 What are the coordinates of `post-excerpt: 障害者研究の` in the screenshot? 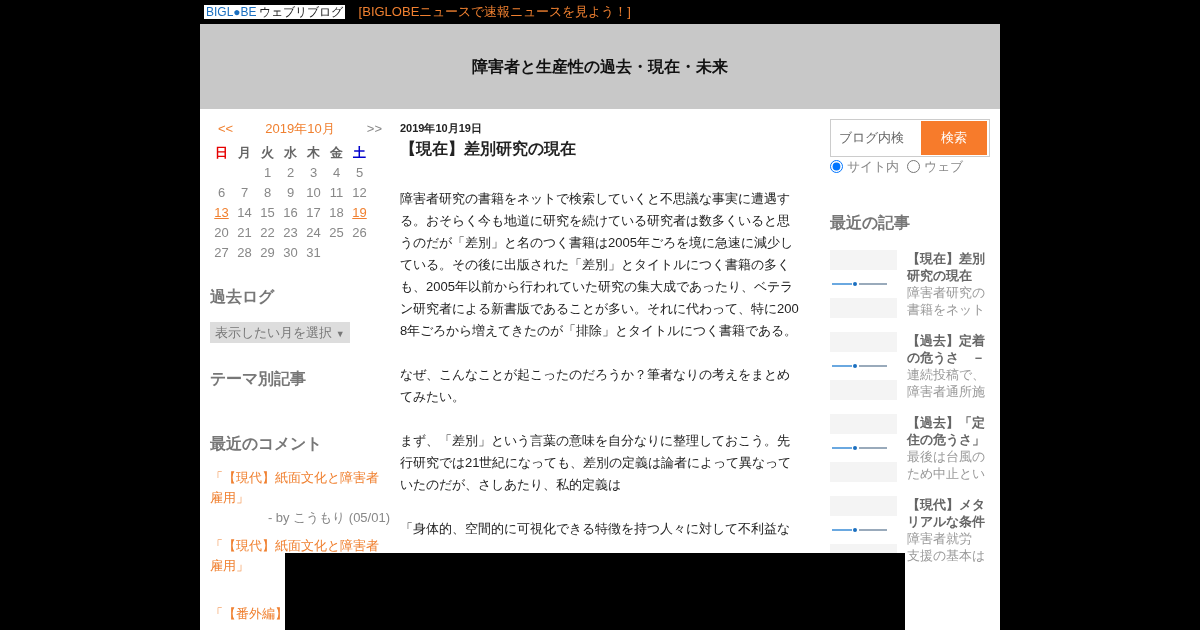 It's located at (946, 292).